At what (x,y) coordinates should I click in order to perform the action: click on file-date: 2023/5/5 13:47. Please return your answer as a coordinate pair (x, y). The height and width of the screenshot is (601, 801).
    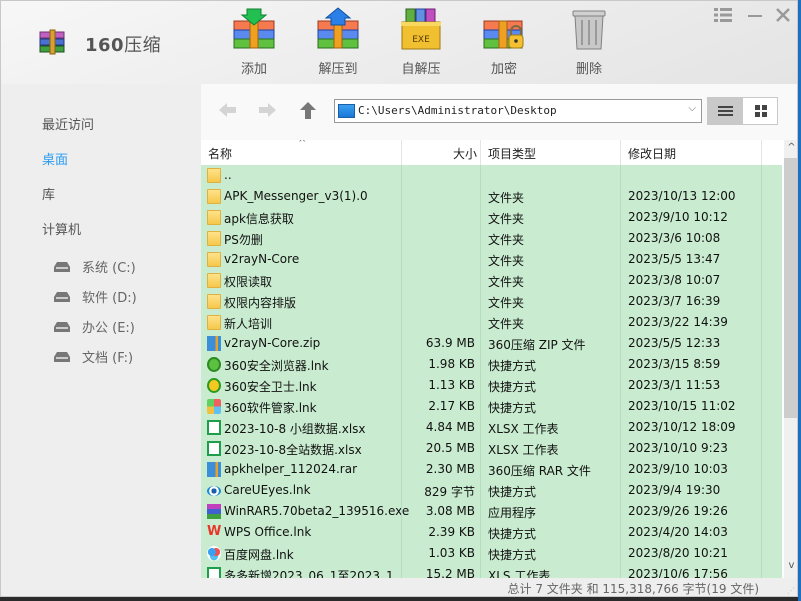
    Looking at the image, I should click on (674, 259).